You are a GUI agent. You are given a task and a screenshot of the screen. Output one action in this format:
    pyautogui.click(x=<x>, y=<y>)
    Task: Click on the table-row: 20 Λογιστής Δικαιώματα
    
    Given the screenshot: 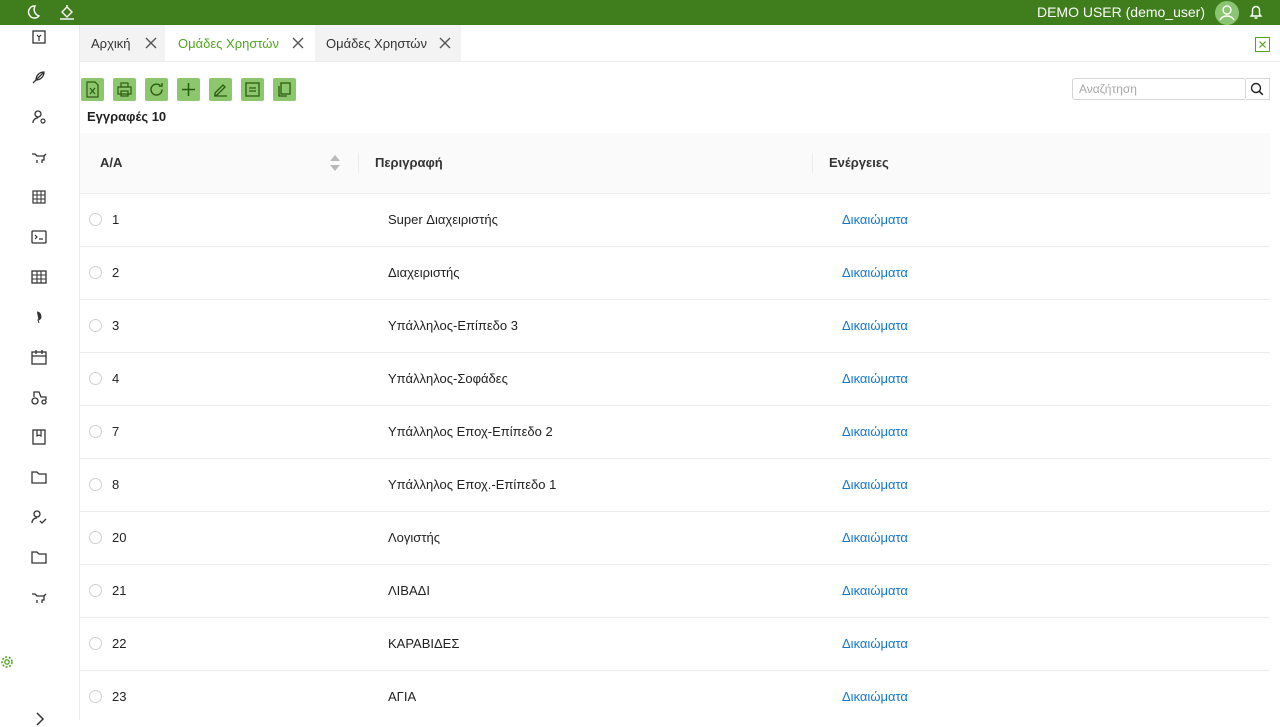 What is the action you would take?
    pyautogui.click(x=675, y=538)
    